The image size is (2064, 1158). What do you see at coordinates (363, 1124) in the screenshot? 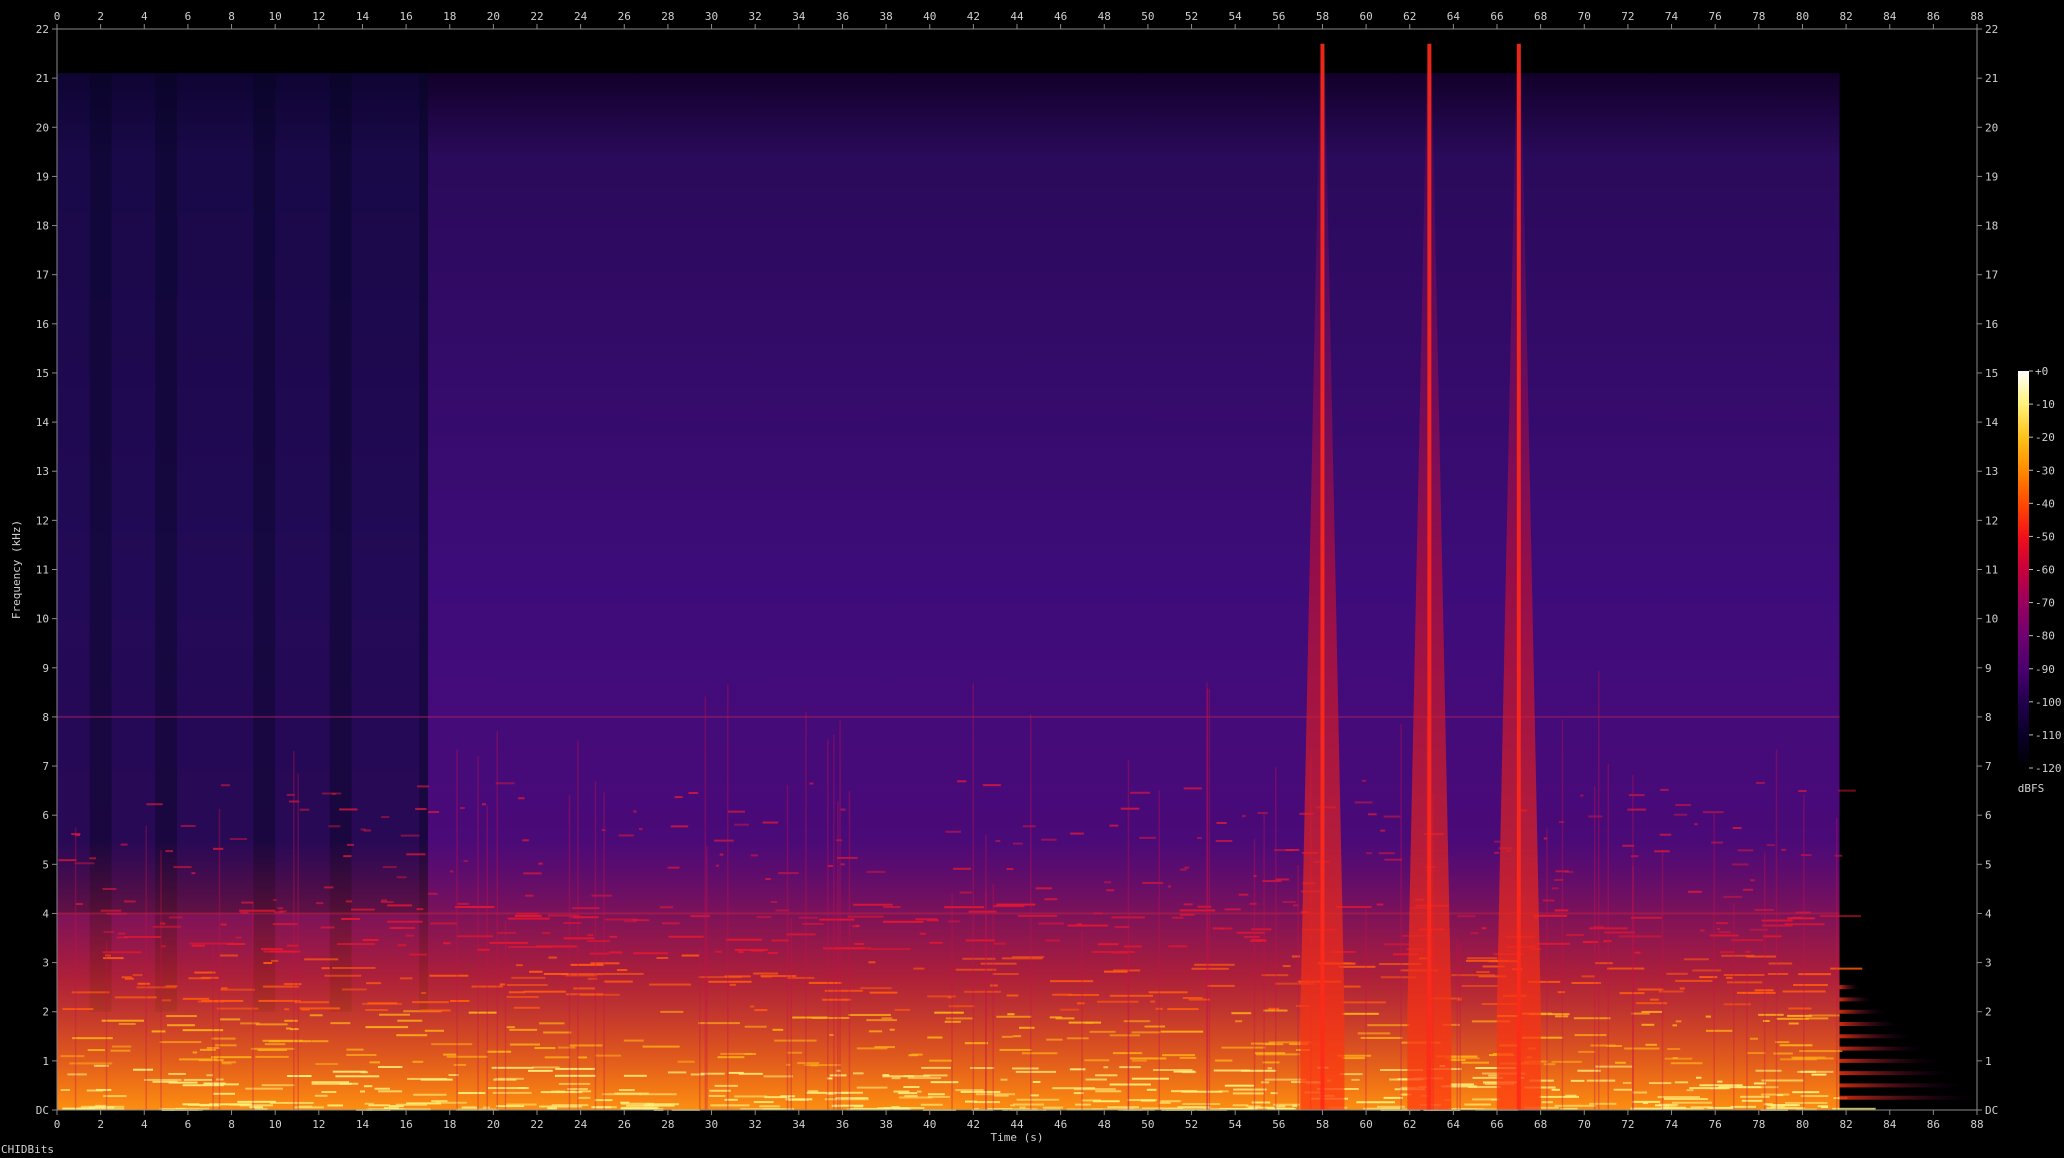
I see `x-tick-label: 14` at bounding box center [363, 1124].